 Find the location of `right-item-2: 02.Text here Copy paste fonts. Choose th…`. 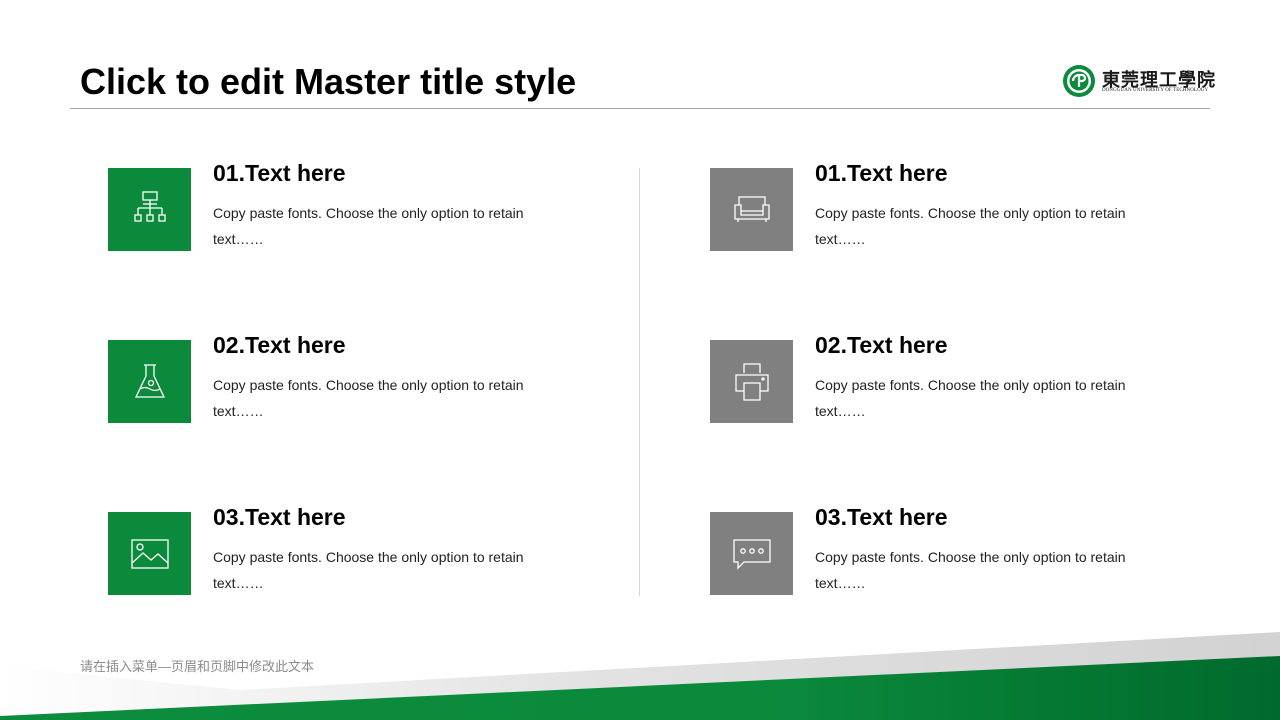

right-item-2: 02.Text here Copy paste fonts. Choose th… is located at coordinates (950, 378).